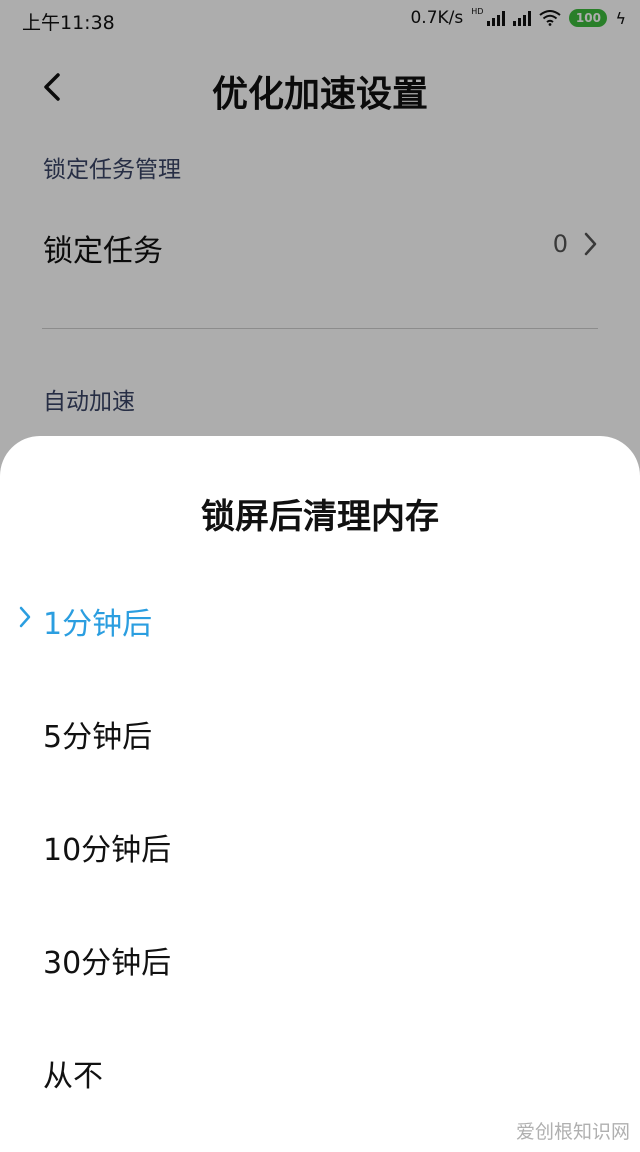  Describe the element at coordinates (320, 844) in the screenshot. I see `option-10-minutes: 10分钟后` at that location.